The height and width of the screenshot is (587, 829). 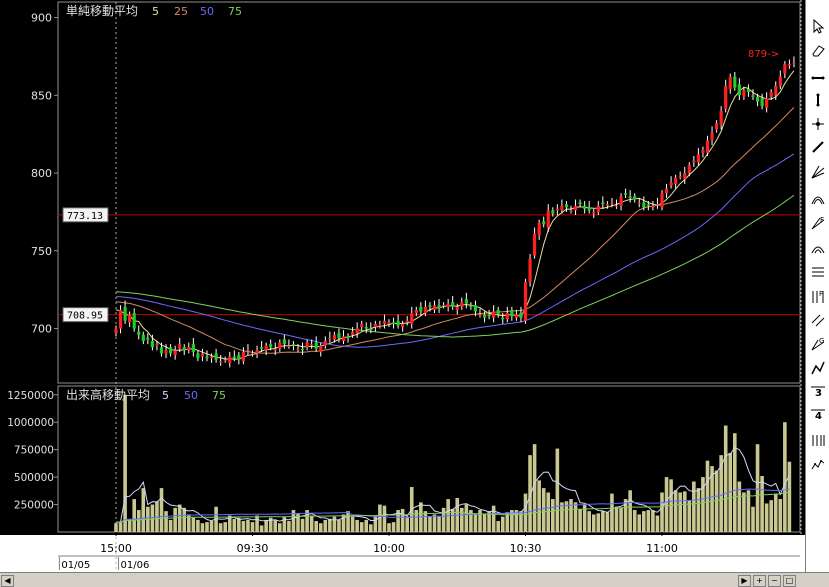 I want to click on cross-line-tool-button, so click(x=818, y=124).